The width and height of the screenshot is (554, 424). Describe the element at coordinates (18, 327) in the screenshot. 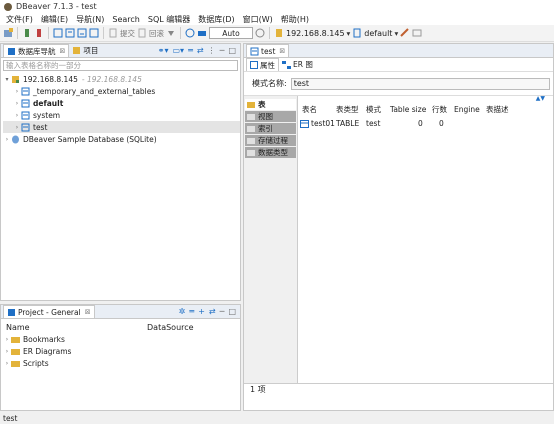

I see `column-header-name: Name` at that location.